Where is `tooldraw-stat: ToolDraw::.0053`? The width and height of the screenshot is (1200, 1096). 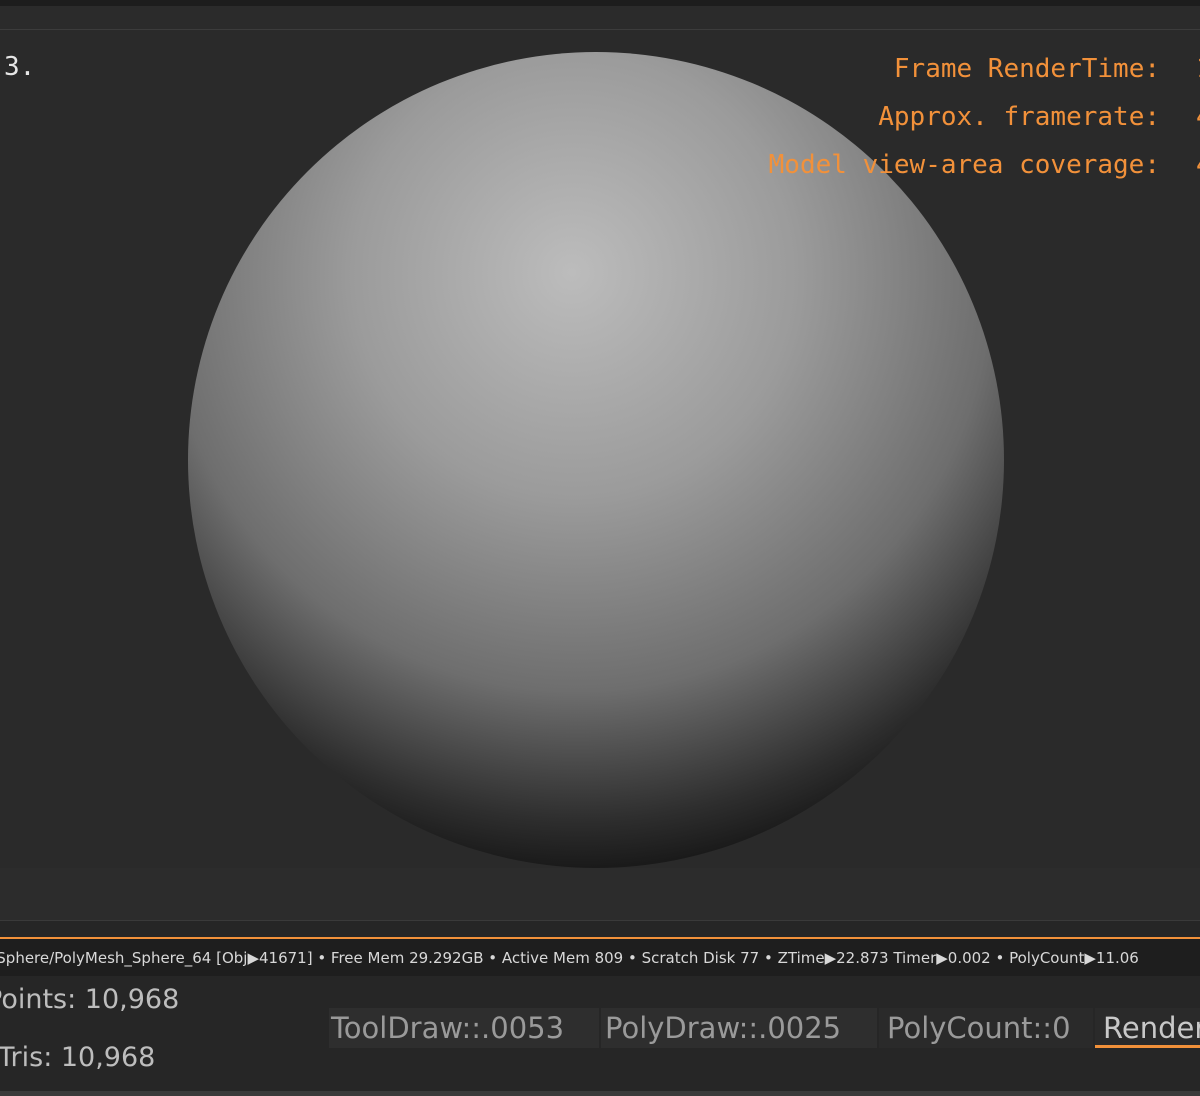 tooldraw-stat: ToolDraw::.0053 is located at coordinates (464, 1028).